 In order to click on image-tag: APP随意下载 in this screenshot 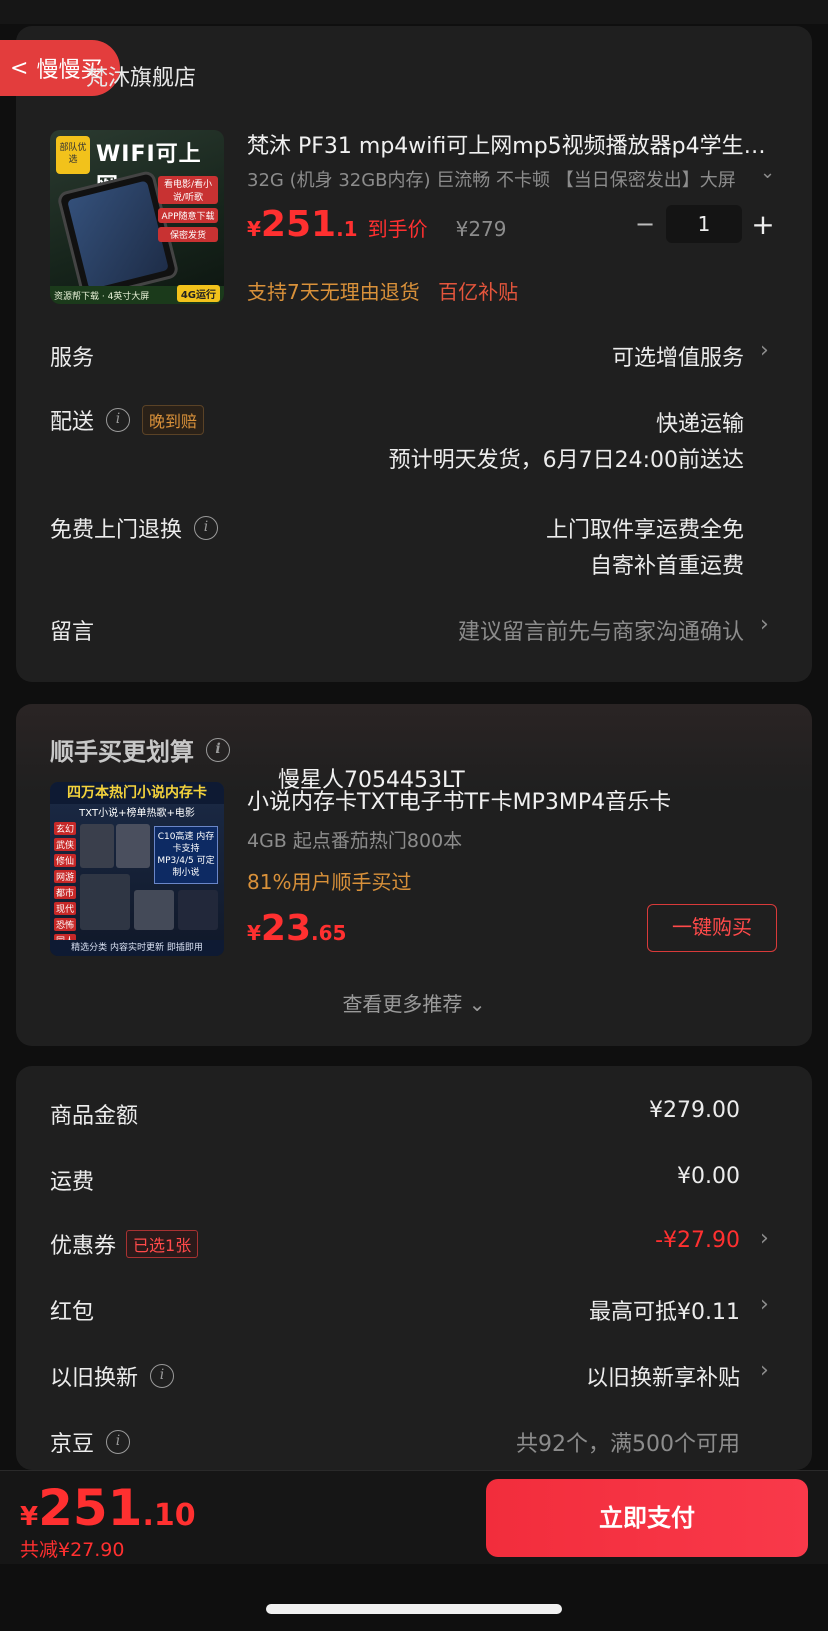, I will do `click(188, 215)`.